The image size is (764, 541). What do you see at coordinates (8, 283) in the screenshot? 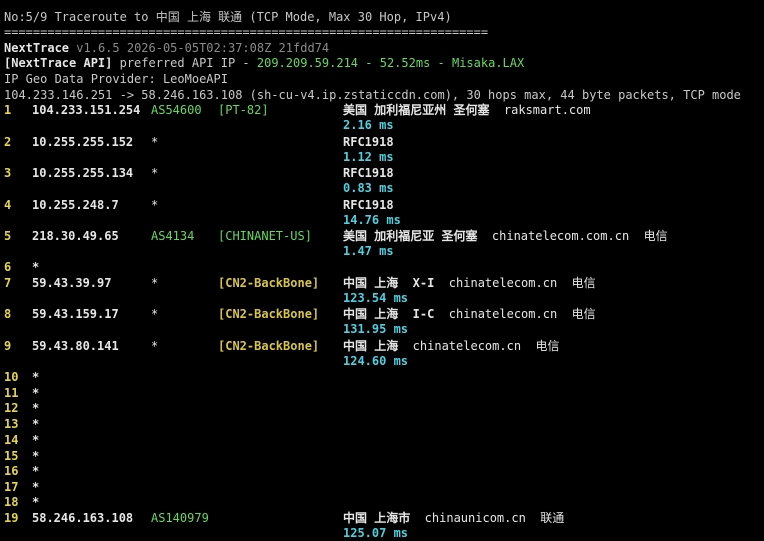
I see `hop-number: 7` at bounding box center [8, 283].